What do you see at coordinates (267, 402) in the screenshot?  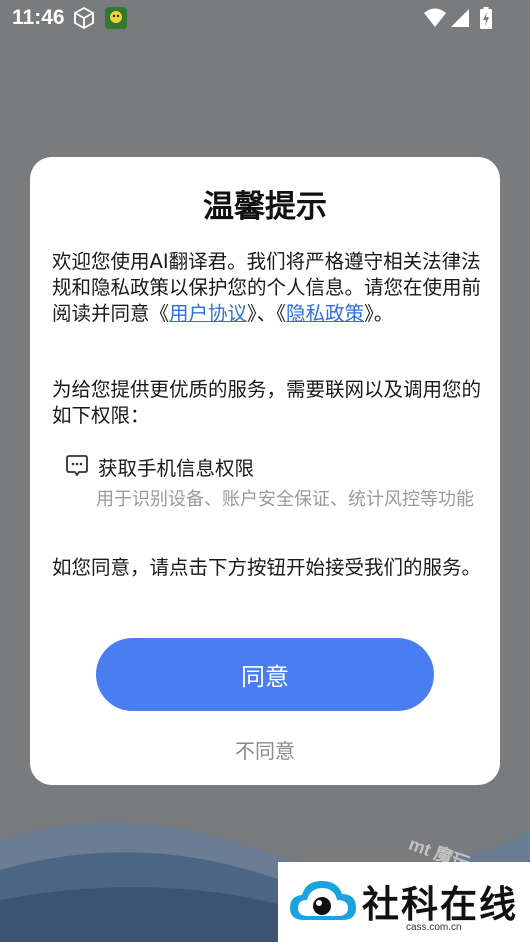 I see `permission-intro-paragraph: 为给您提供更优质的服务，需要联网以及调用您的如下权限：` at bounding box center [267, 402].